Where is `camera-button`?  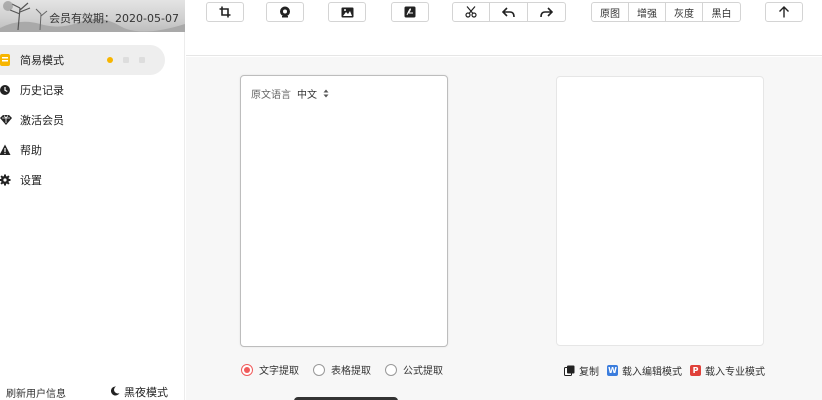
camera-button is located at coordinates (285, 12).